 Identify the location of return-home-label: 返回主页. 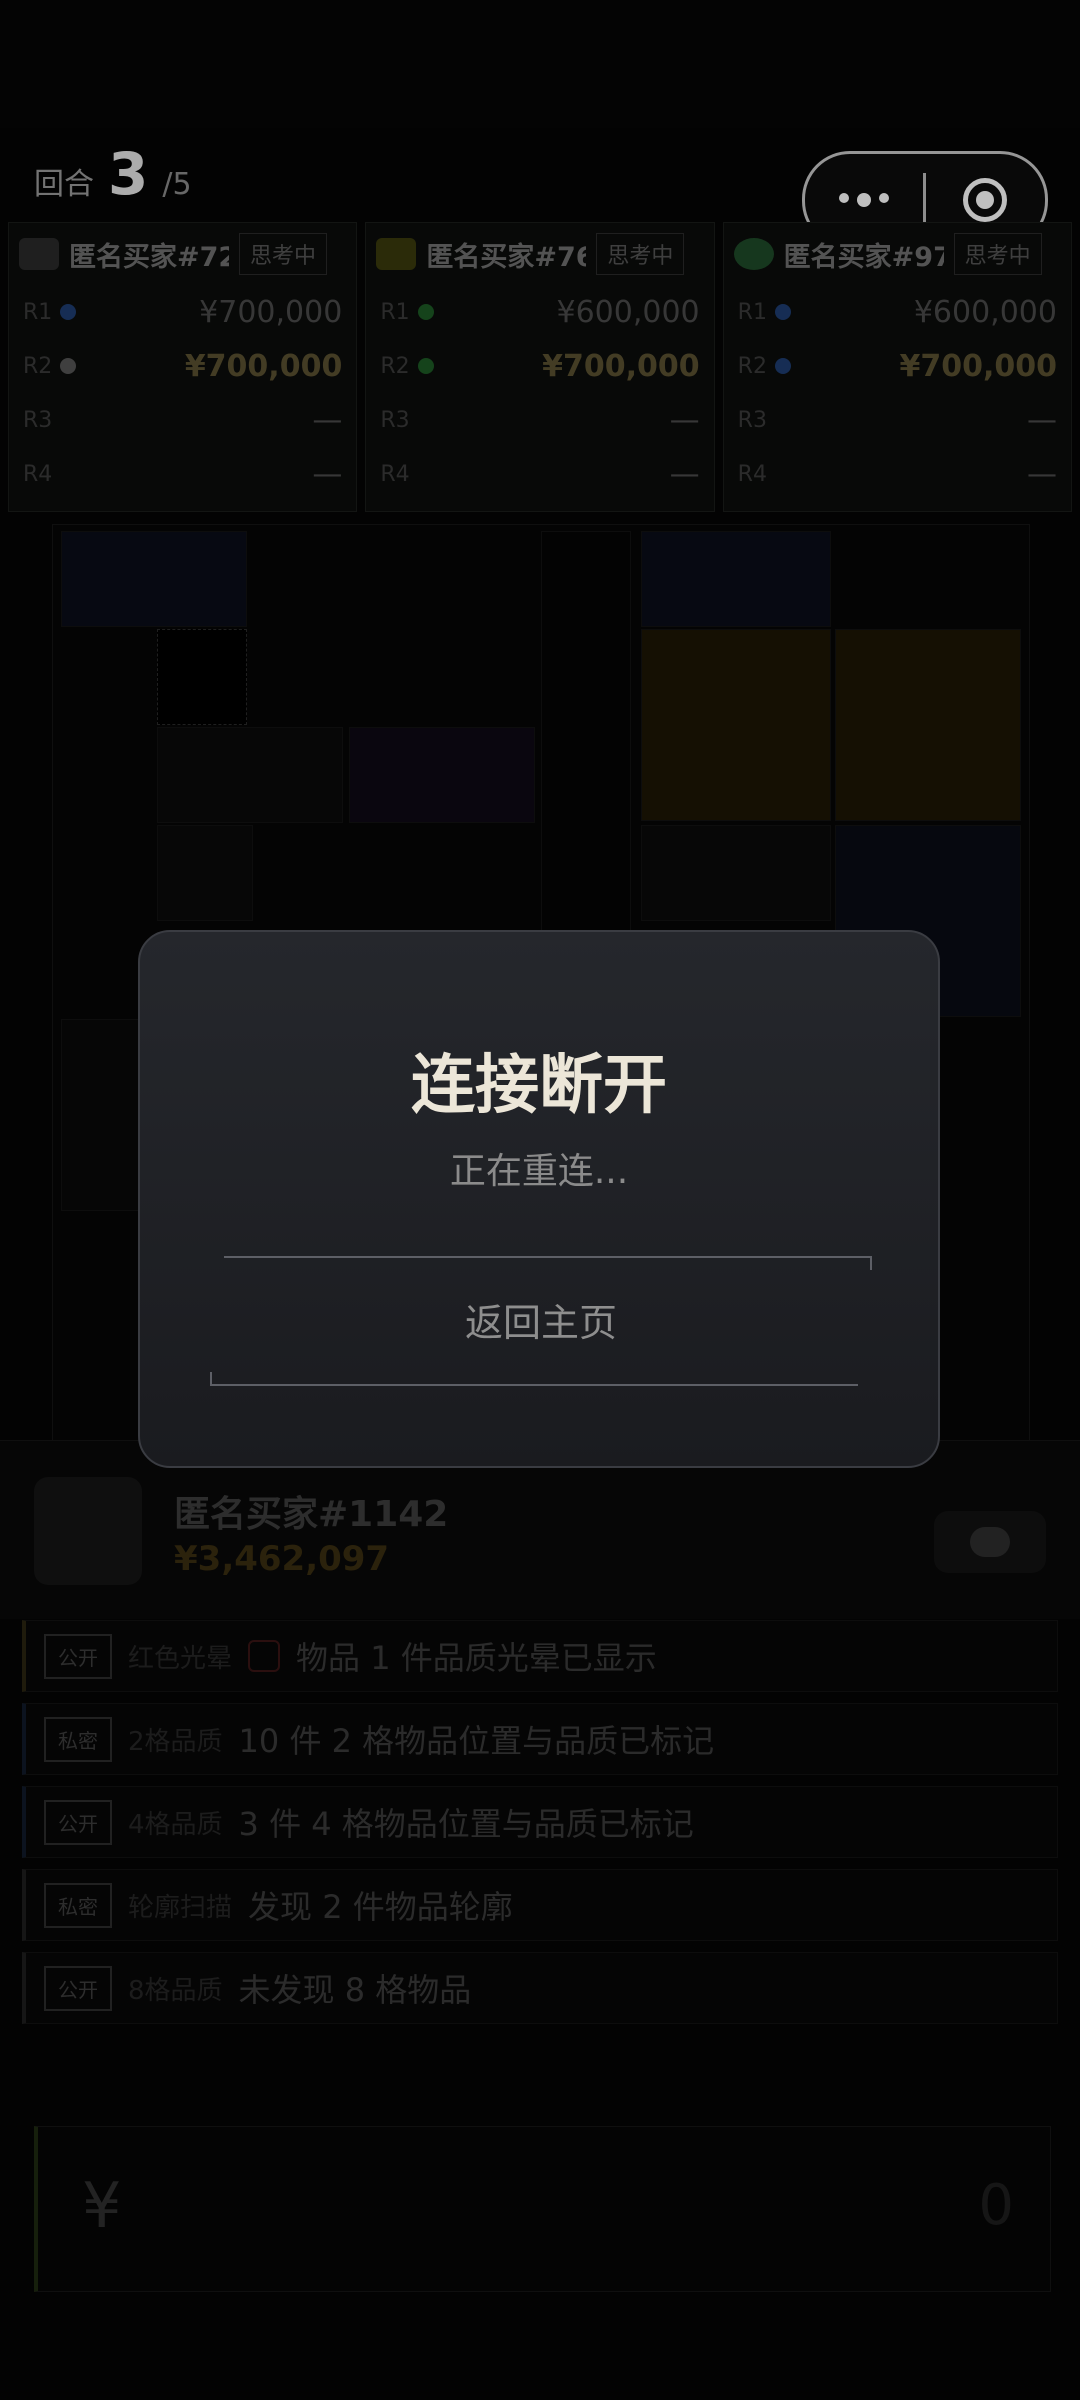
(540, 1323).